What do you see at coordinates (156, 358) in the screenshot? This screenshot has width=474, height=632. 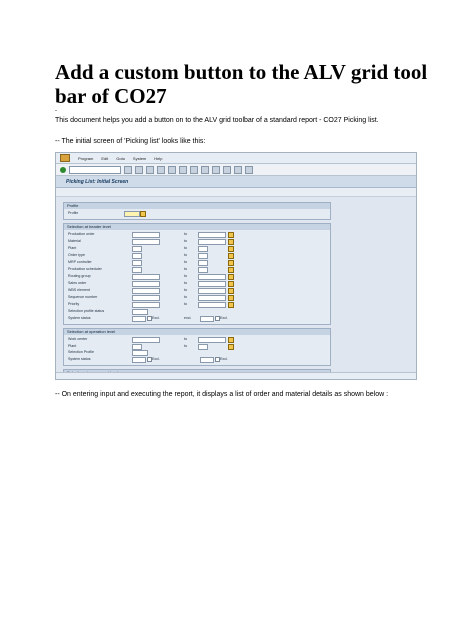 I see `excl-label: Excl.` at bounding box center [156, 358].